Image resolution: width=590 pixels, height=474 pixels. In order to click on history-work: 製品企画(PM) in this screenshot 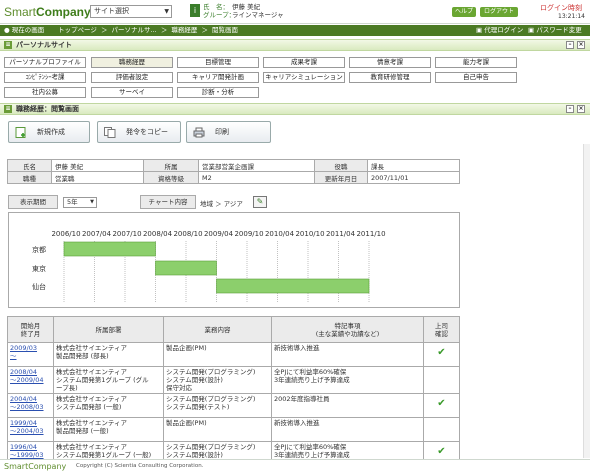, I will do `click(217, 429)`.